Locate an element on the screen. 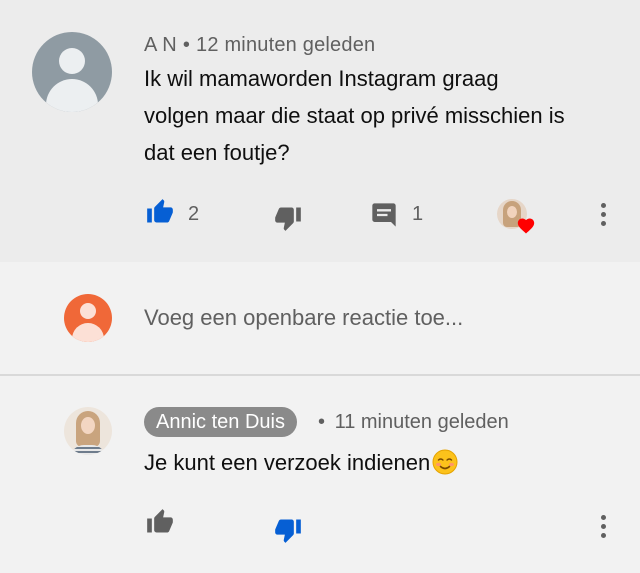 The image size is (640, 573). reply-header: • 11 minuten geleden is located at coordinates (413, 422).